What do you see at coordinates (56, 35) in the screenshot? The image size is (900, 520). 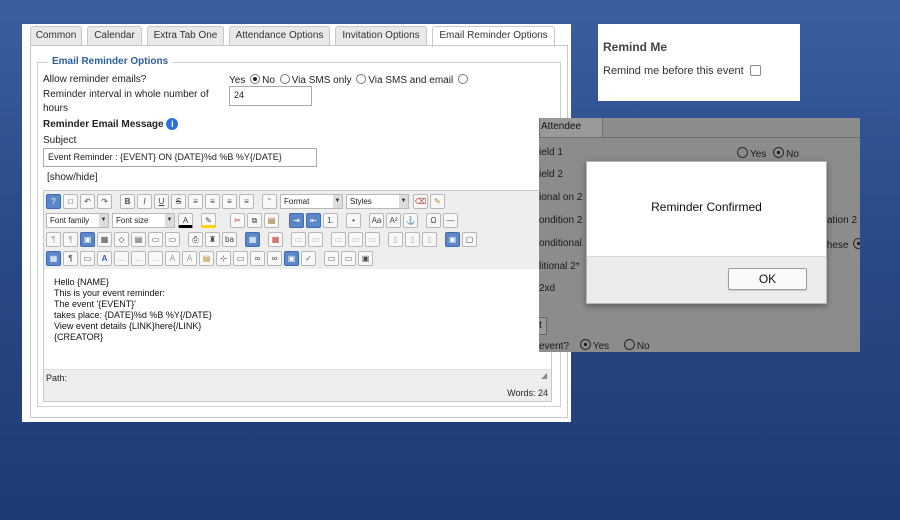 I see `tab-common: Common` at bounding box center [56, 35].